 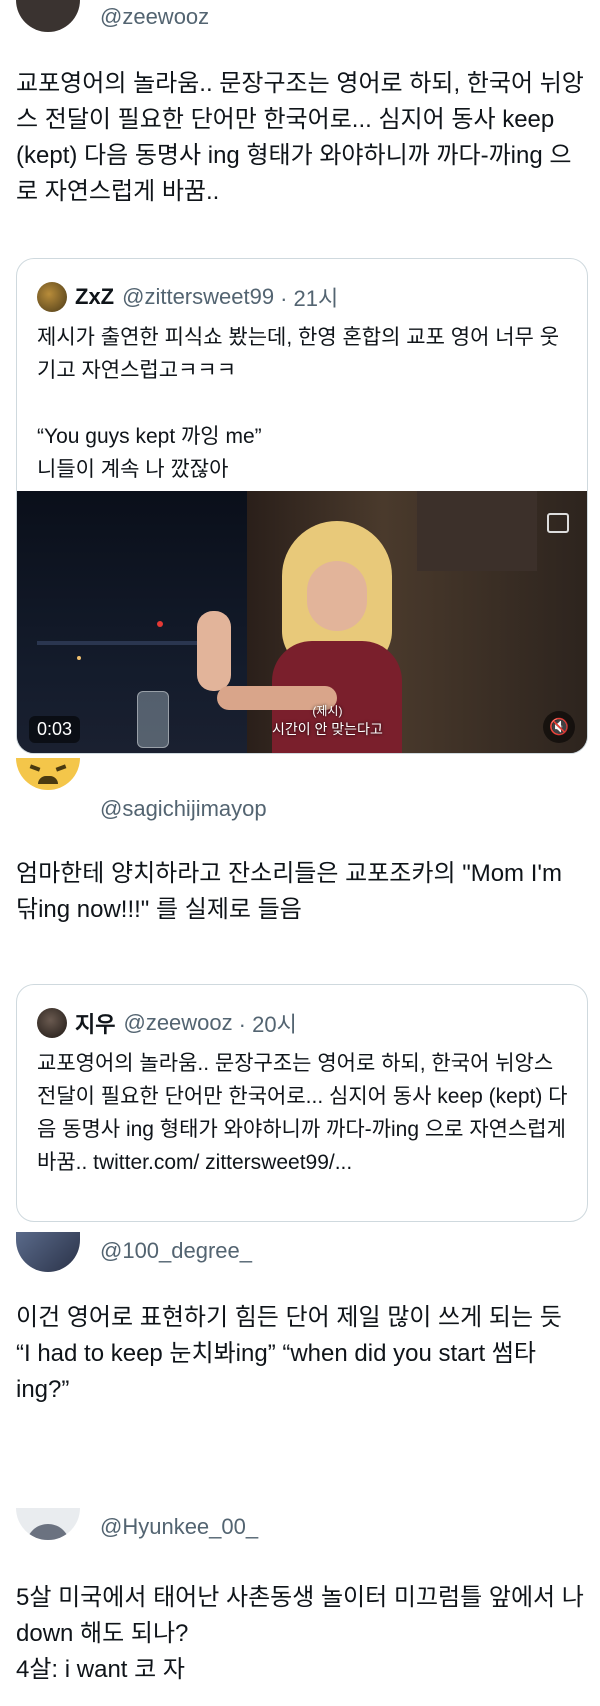 What do you see at coordinates (176, 1251) in the screenshot?
I see `tweet-handle: @100_degree_` at bounding box center [176, 1251].